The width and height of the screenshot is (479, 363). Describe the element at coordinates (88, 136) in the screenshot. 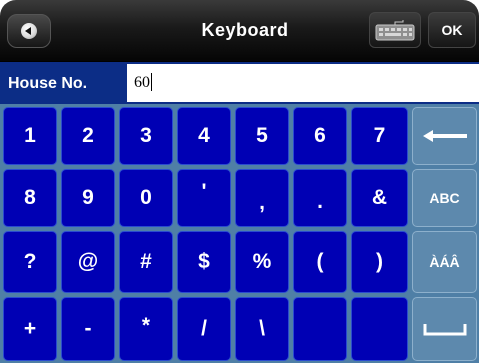

I see `key-2: 2` at that location.